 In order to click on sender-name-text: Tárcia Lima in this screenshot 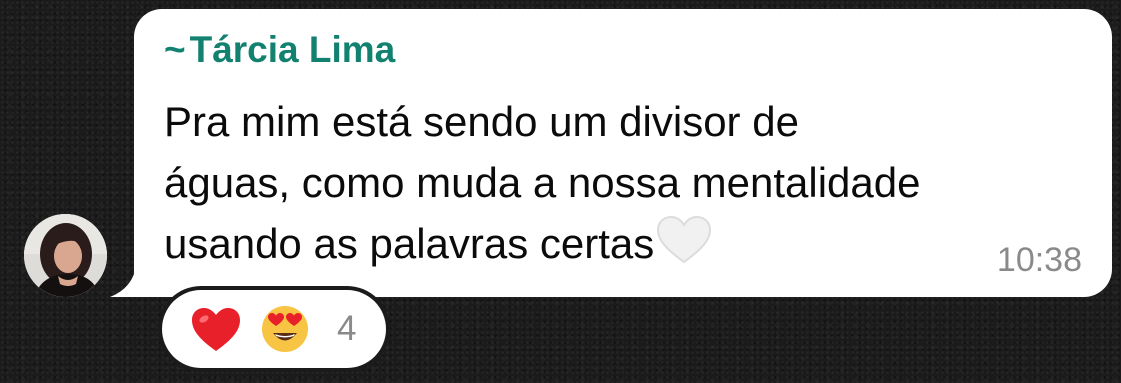, I will do `click(292, 49)`.